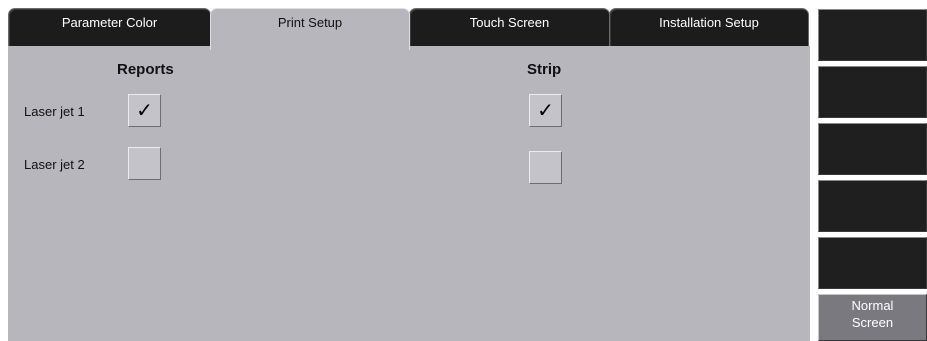  Describe the element at coordinates (509, 22) in the screenshot. I see `tab-label: Touch Screen` at that location.